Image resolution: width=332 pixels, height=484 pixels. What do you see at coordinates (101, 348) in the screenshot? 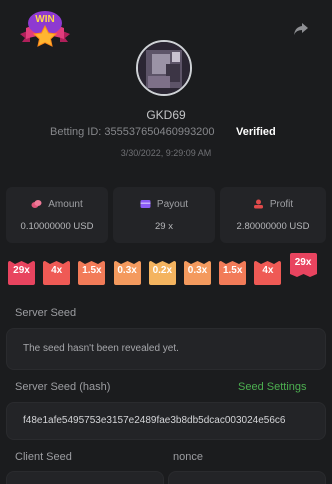
I see `server-seed-value: The seed hasn't been revealed yet.` at bounding box center [101, 348].